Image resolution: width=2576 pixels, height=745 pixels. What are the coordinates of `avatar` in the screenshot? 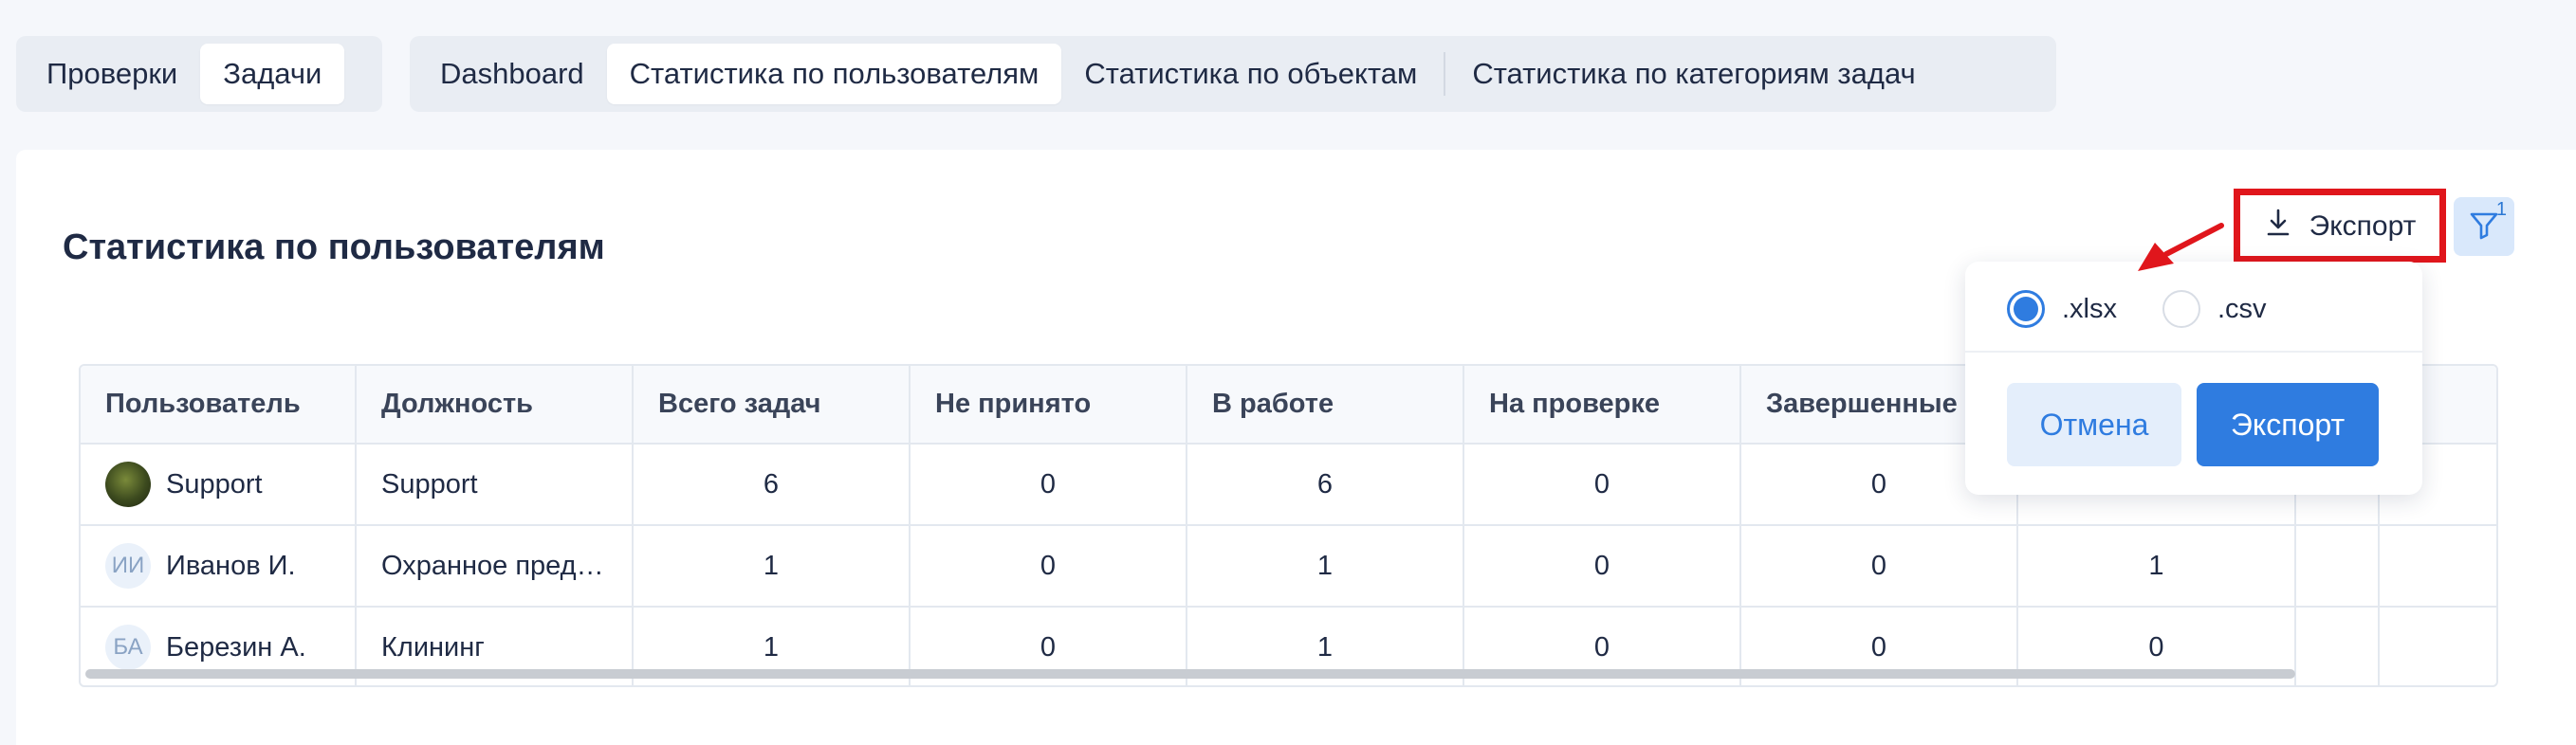 It's located at (128, 484).